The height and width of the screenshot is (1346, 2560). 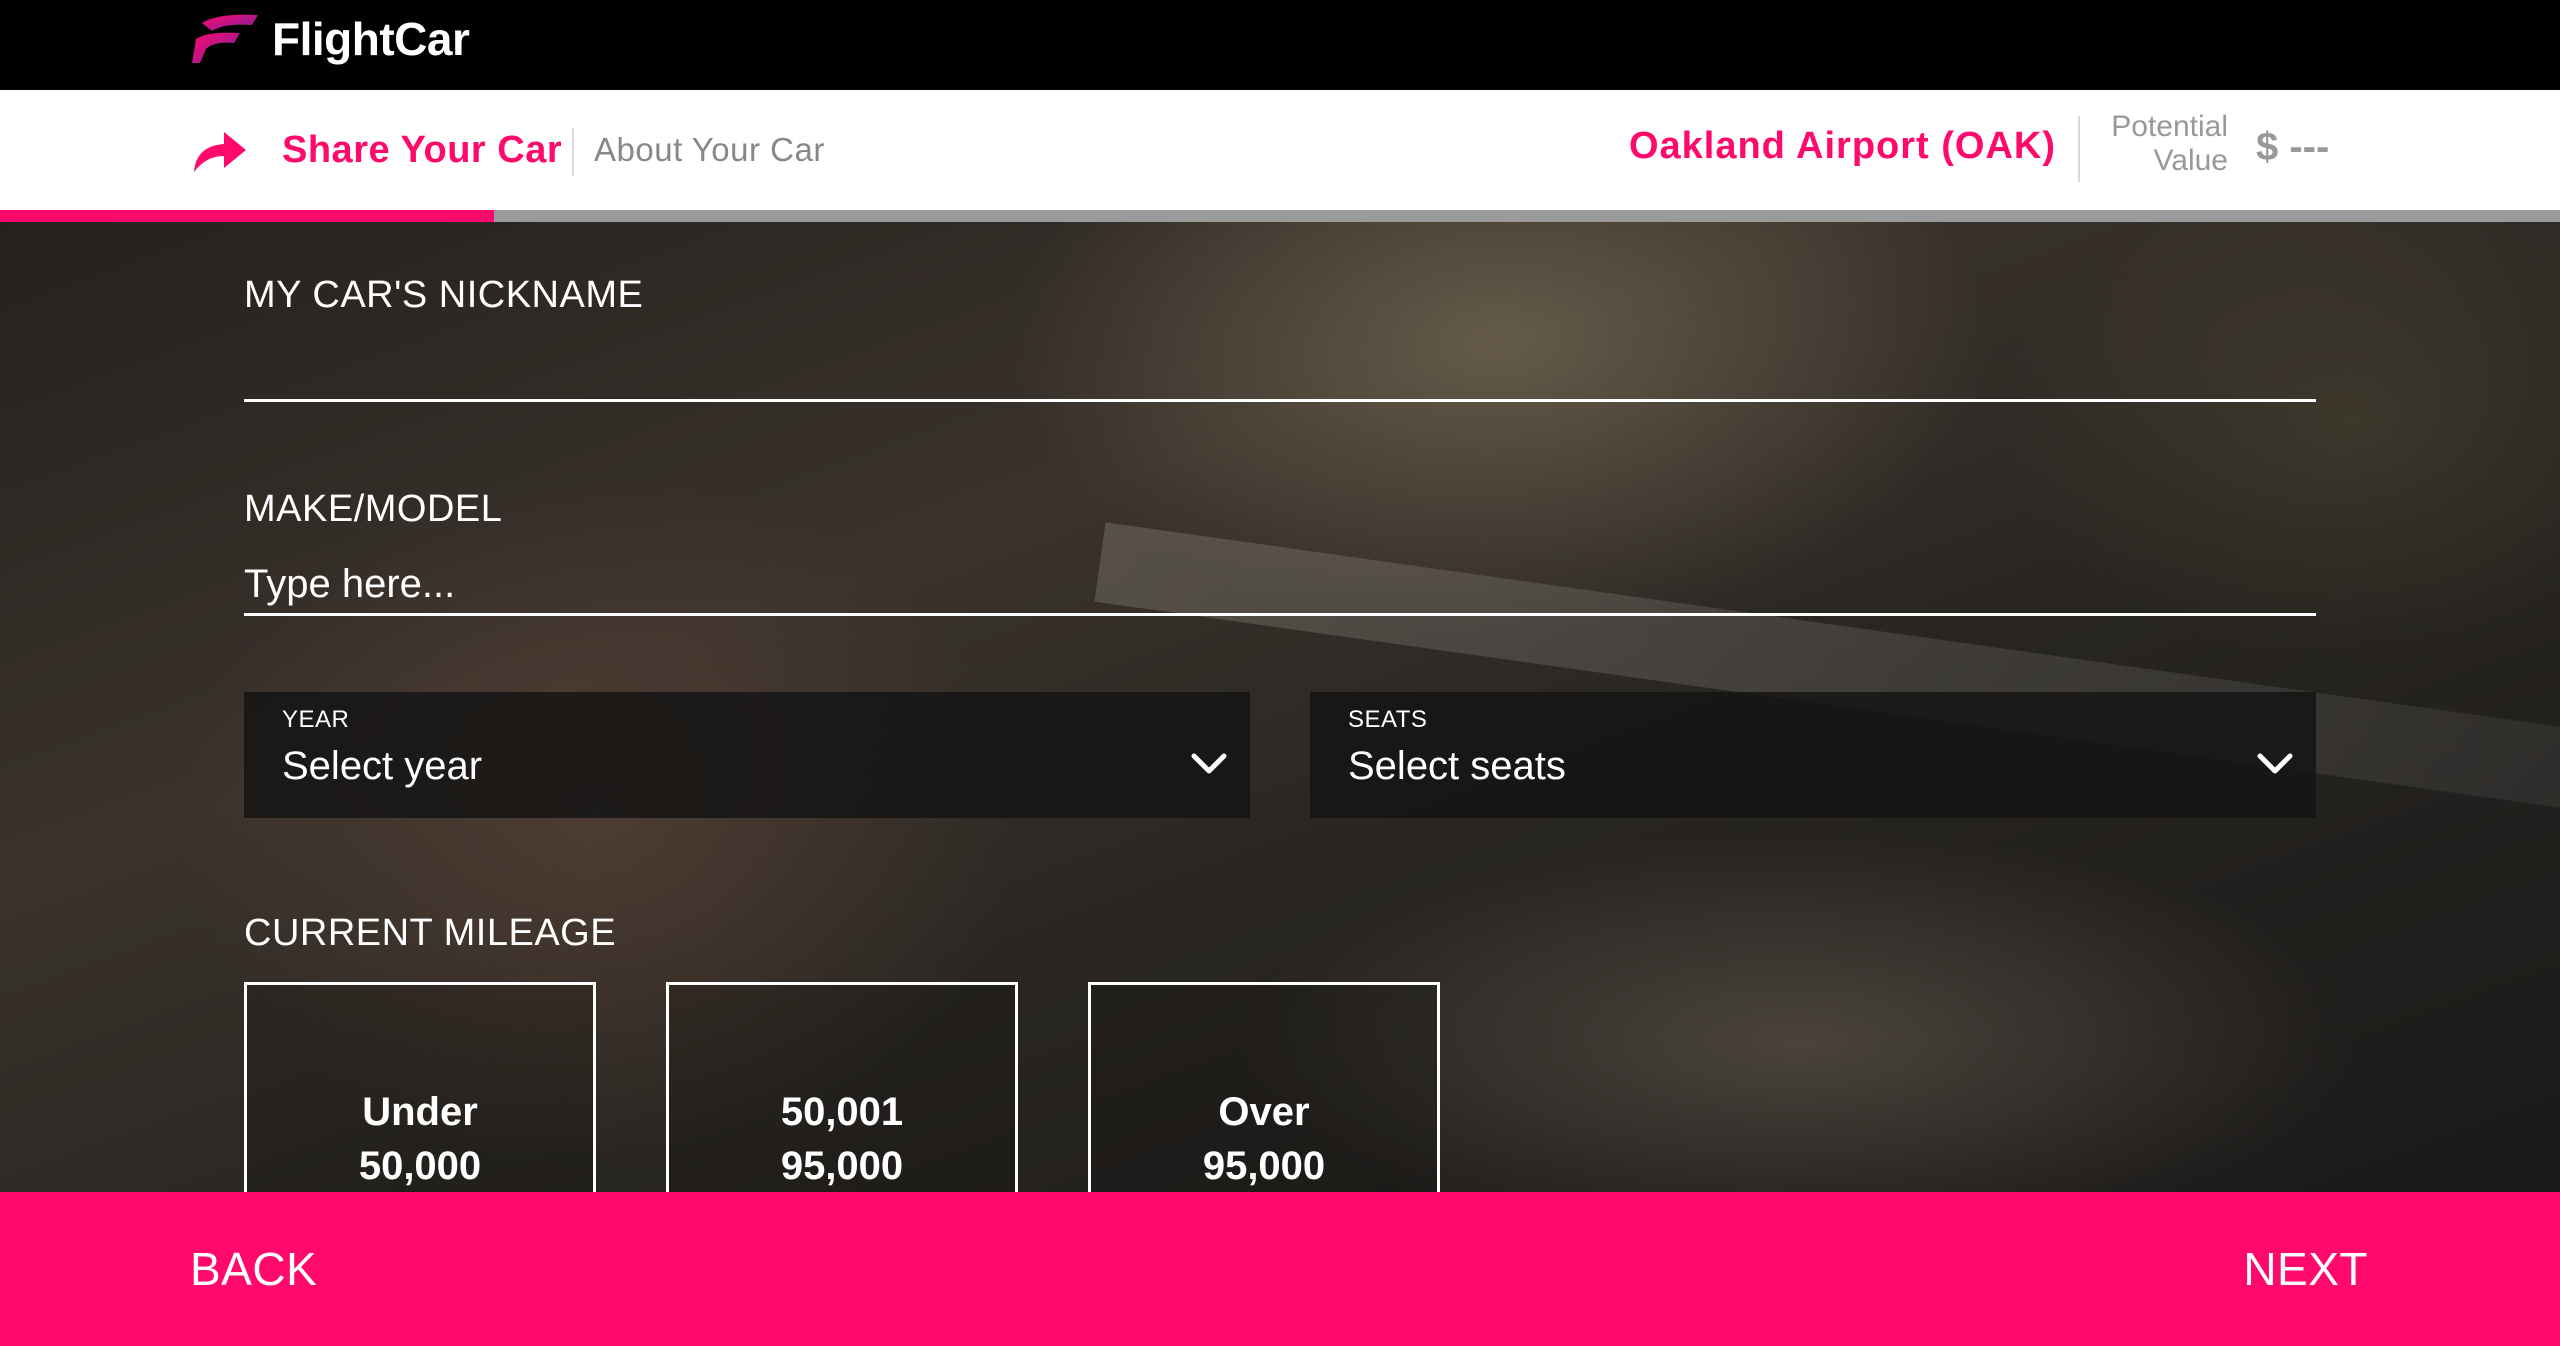 What do you see at coordinates (382, 766) in the screenshot?
I see `year-select-value: Select year` at bounding box center [382, 766].